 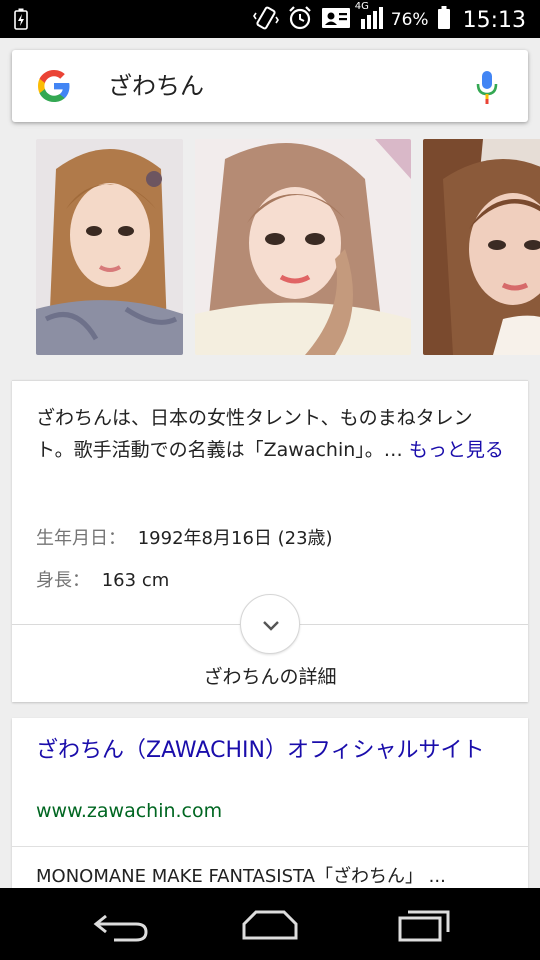 I want to click on home-button, so click(x=270, y=924).